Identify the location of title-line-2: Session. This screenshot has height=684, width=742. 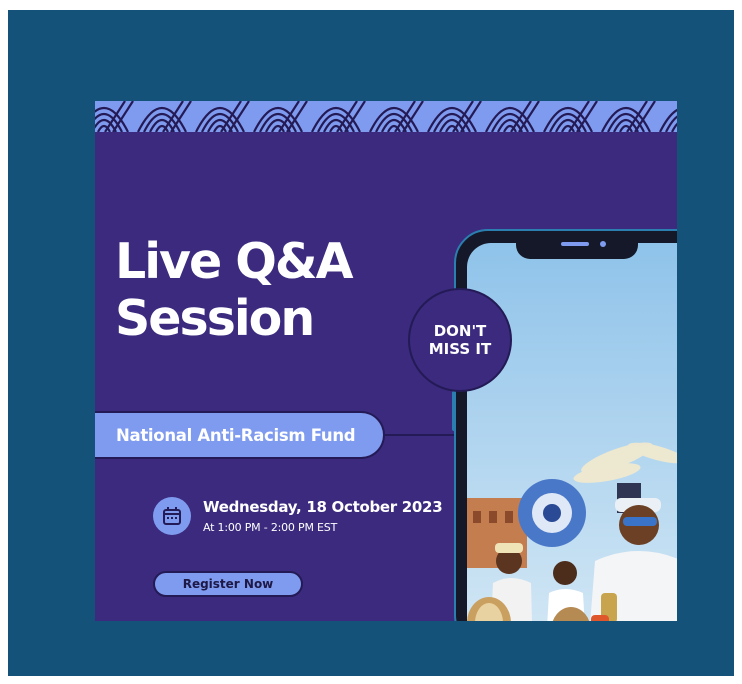
(215, 318).